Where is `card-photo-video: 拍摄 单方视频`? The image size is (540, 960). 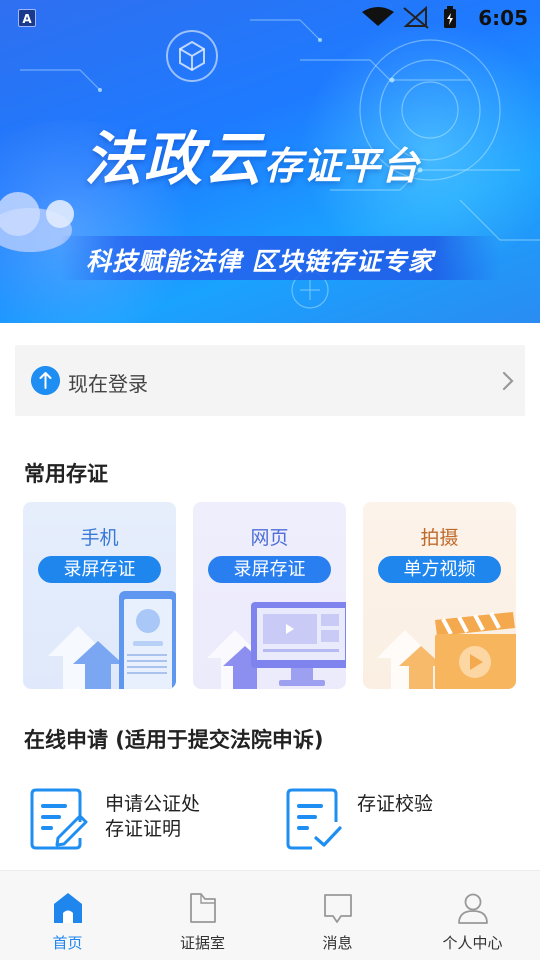
card-photo-video: 拍摄 单方视频 is located at coordinates (439, 595).